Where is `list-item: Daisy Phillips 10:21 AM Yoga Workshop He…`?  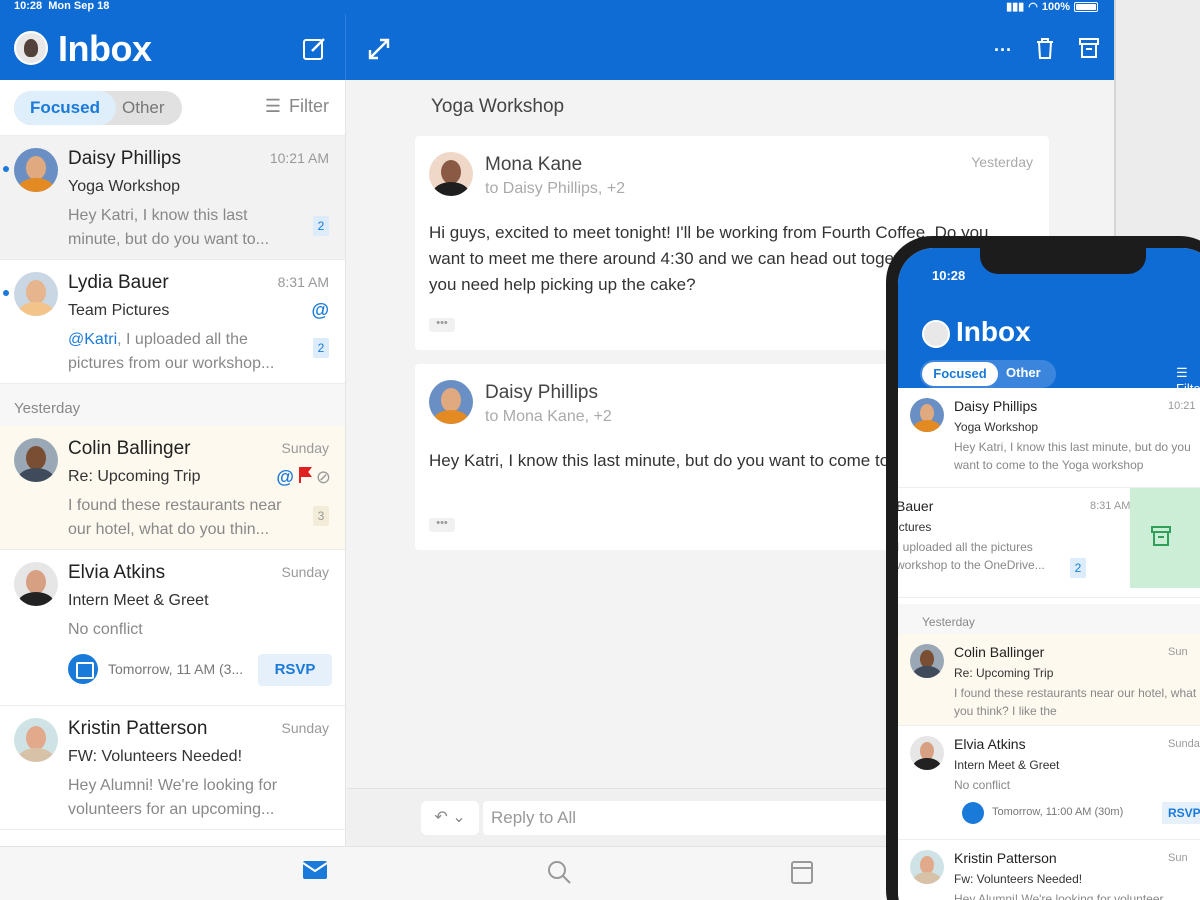 list-item: Daisy Phillips 10:21 AM Yoga Workshop He… is located at coordinates (172, 198).